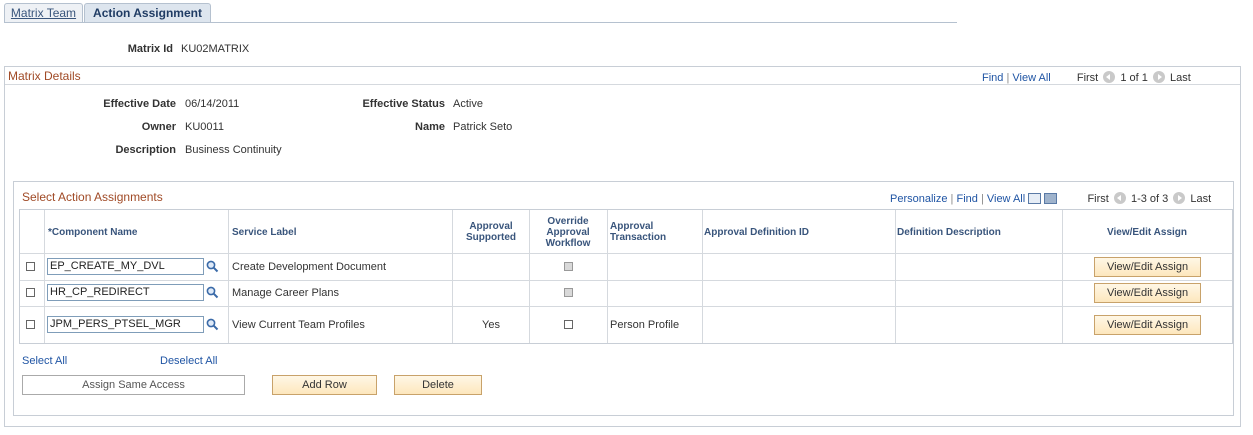 The height and width of the screenshot is (435, 1253). Describe the element at coordinates (480, 22) in the screenshot. I see `tab-divider` at that location.